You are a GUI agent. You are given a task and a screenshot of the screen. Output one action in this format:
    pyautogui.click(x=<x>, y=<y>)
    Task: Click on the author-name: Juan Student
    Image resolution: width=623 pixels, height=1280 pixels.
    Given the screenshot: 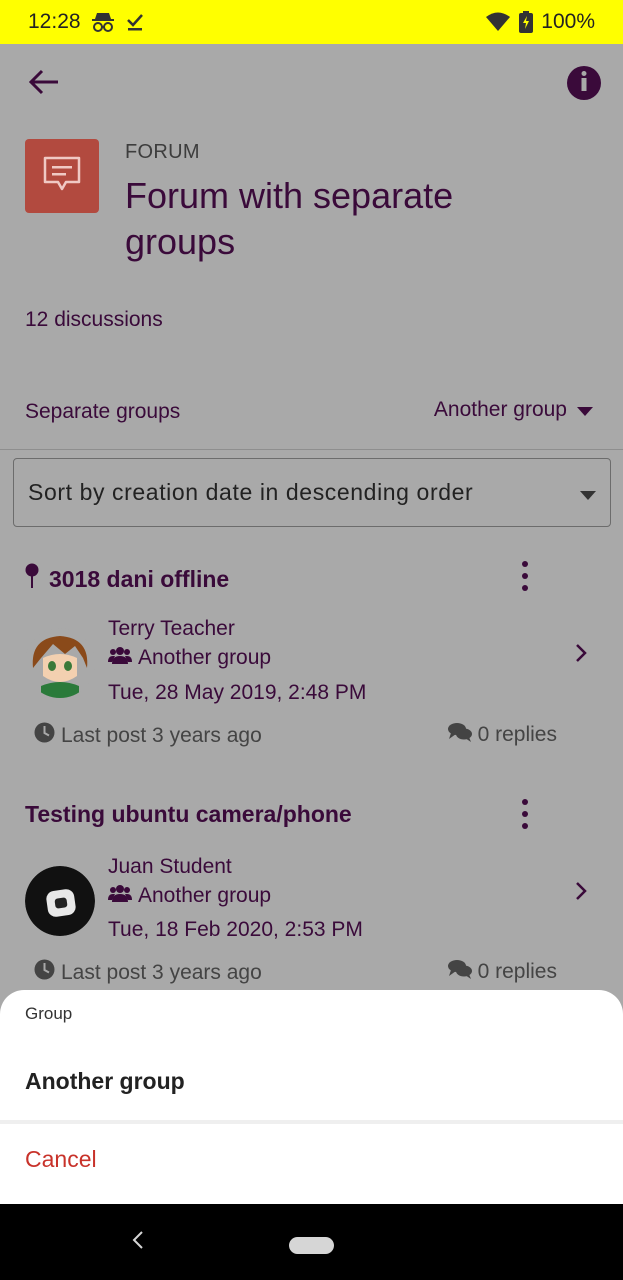 What is the action you would take?
    pyautogui.click(x=170, y=866)
    